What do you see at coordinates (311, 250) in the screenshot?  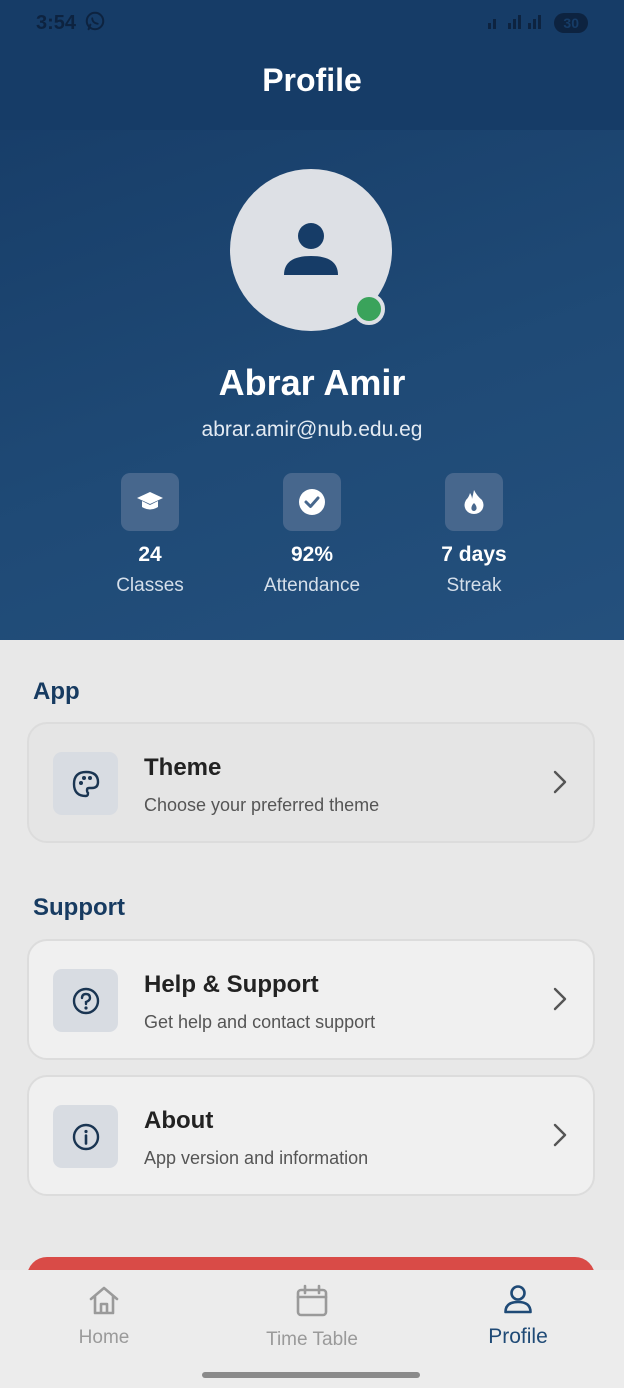 I see `person-icon` at bounding box center [311, 250].